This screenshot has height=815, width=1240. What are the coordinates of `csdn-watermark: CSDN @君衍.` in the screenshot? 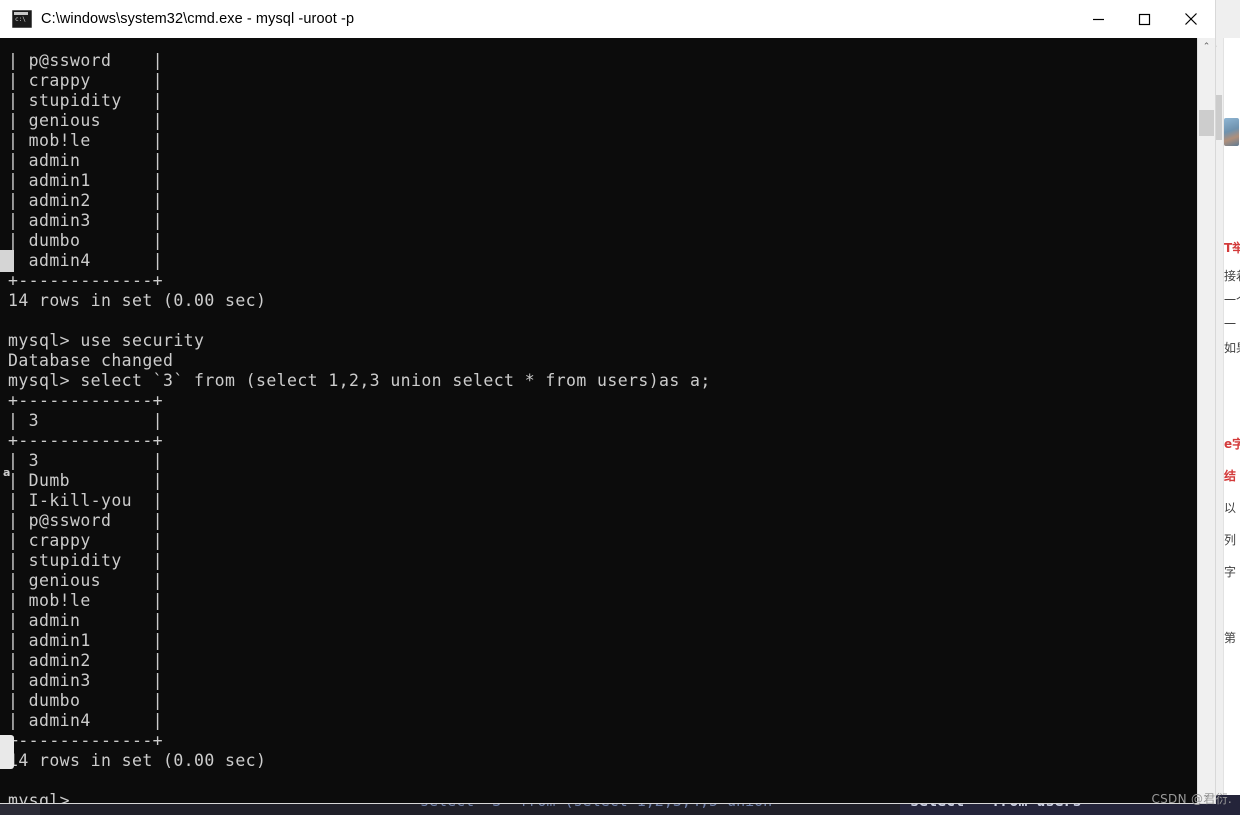 It's located at (1191, 799).